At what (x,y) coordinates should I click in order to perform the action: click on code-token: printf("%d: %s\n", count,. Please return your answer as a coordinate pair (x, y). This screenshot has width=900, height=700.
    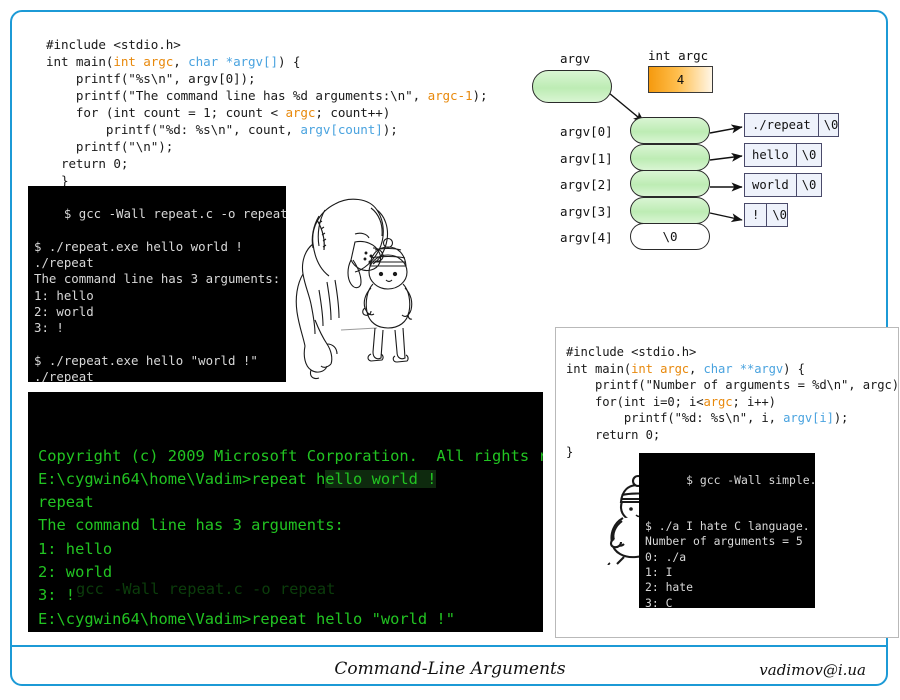
    Looking at the image, I should click on (173, 129).